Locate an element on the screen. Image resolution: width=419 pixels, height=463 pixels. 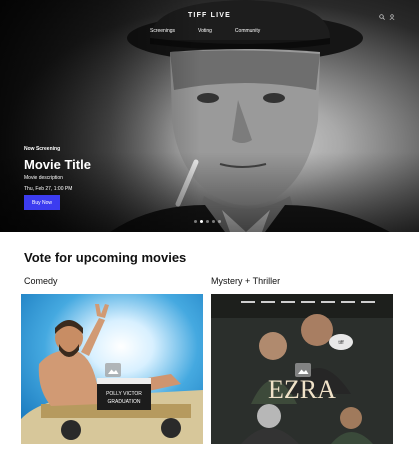
mystery-thriller-movie-poster: tiff EZRA is located at coordinates (302, 369).